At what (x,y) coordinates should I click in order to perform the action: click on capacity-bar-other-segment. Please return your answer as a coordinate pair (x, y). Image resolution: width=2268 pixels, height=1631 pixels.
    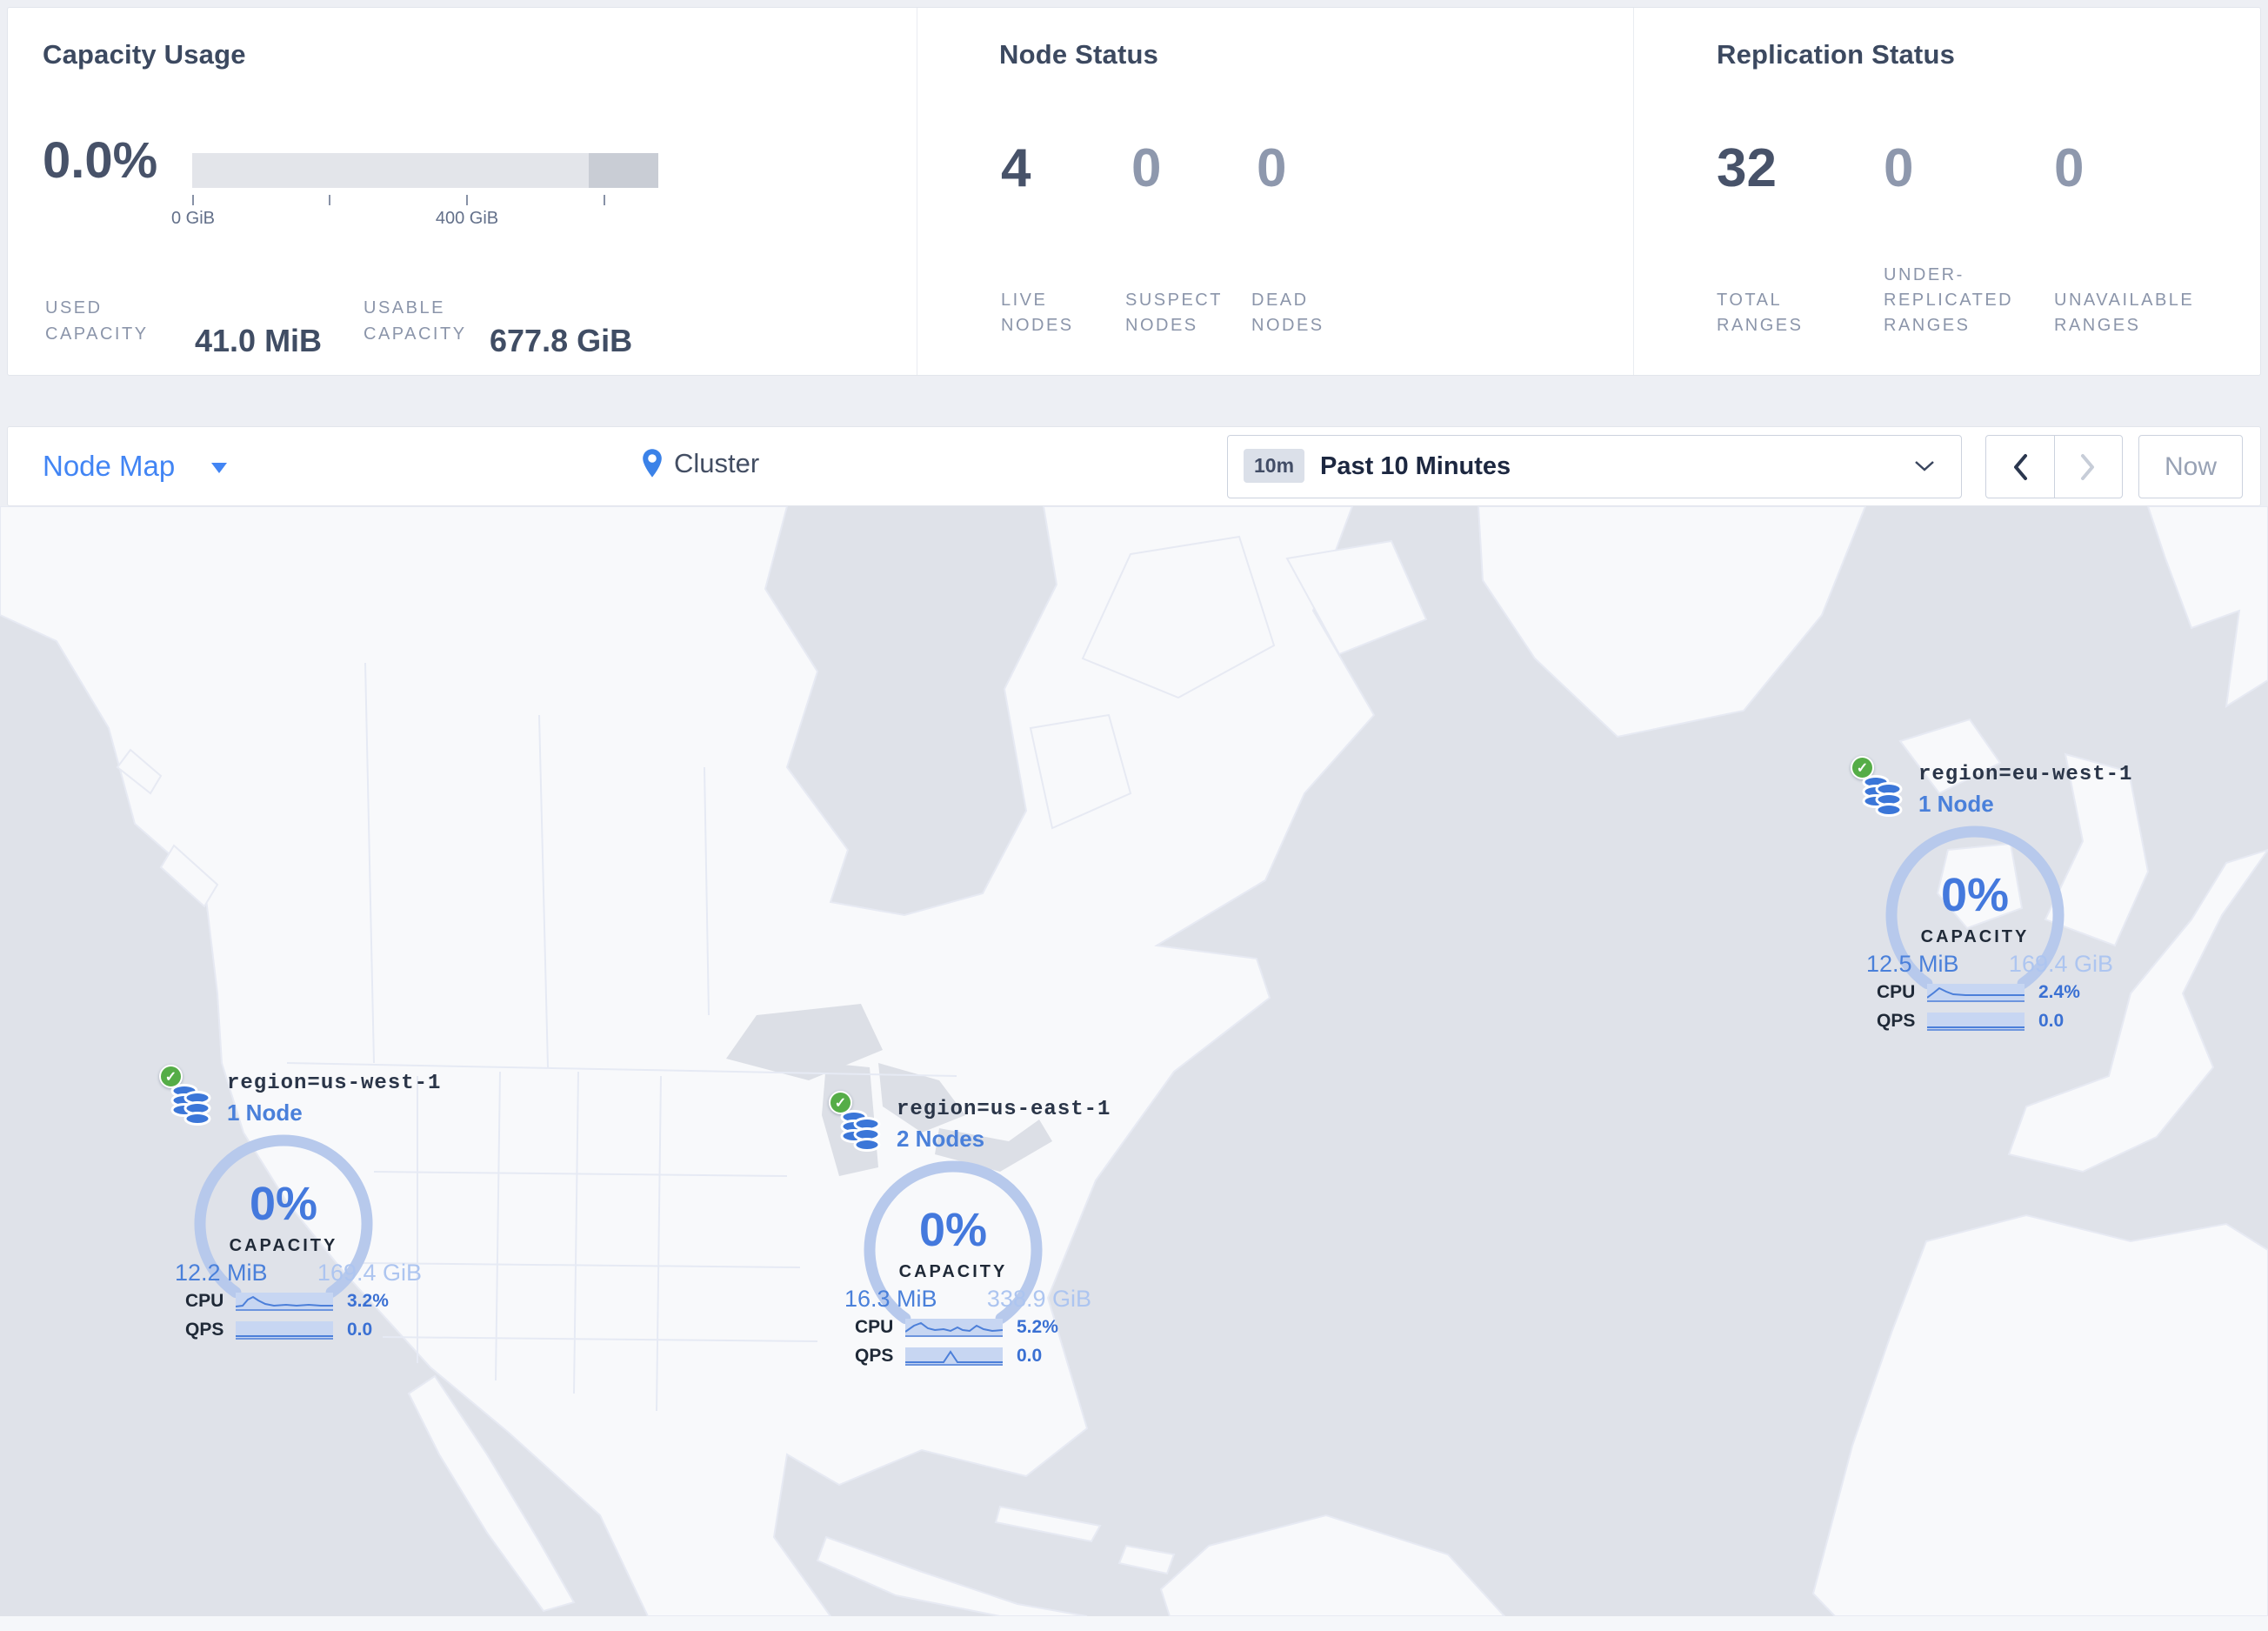
    Looking at the image, I should click on (623, 170).